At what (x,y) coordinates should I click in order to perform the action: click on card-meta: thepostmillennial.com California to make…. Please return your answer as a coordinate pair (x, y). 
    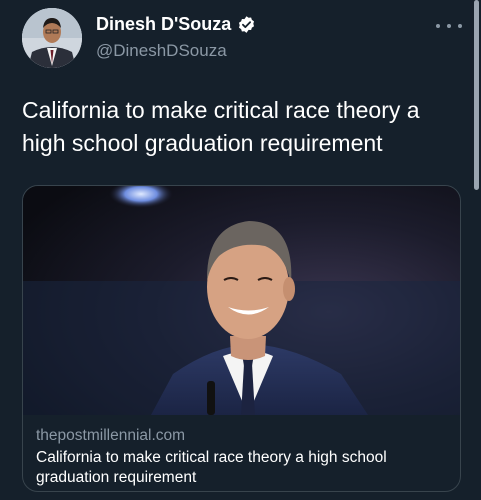
    Looking at the image, I should click on (241, 457).